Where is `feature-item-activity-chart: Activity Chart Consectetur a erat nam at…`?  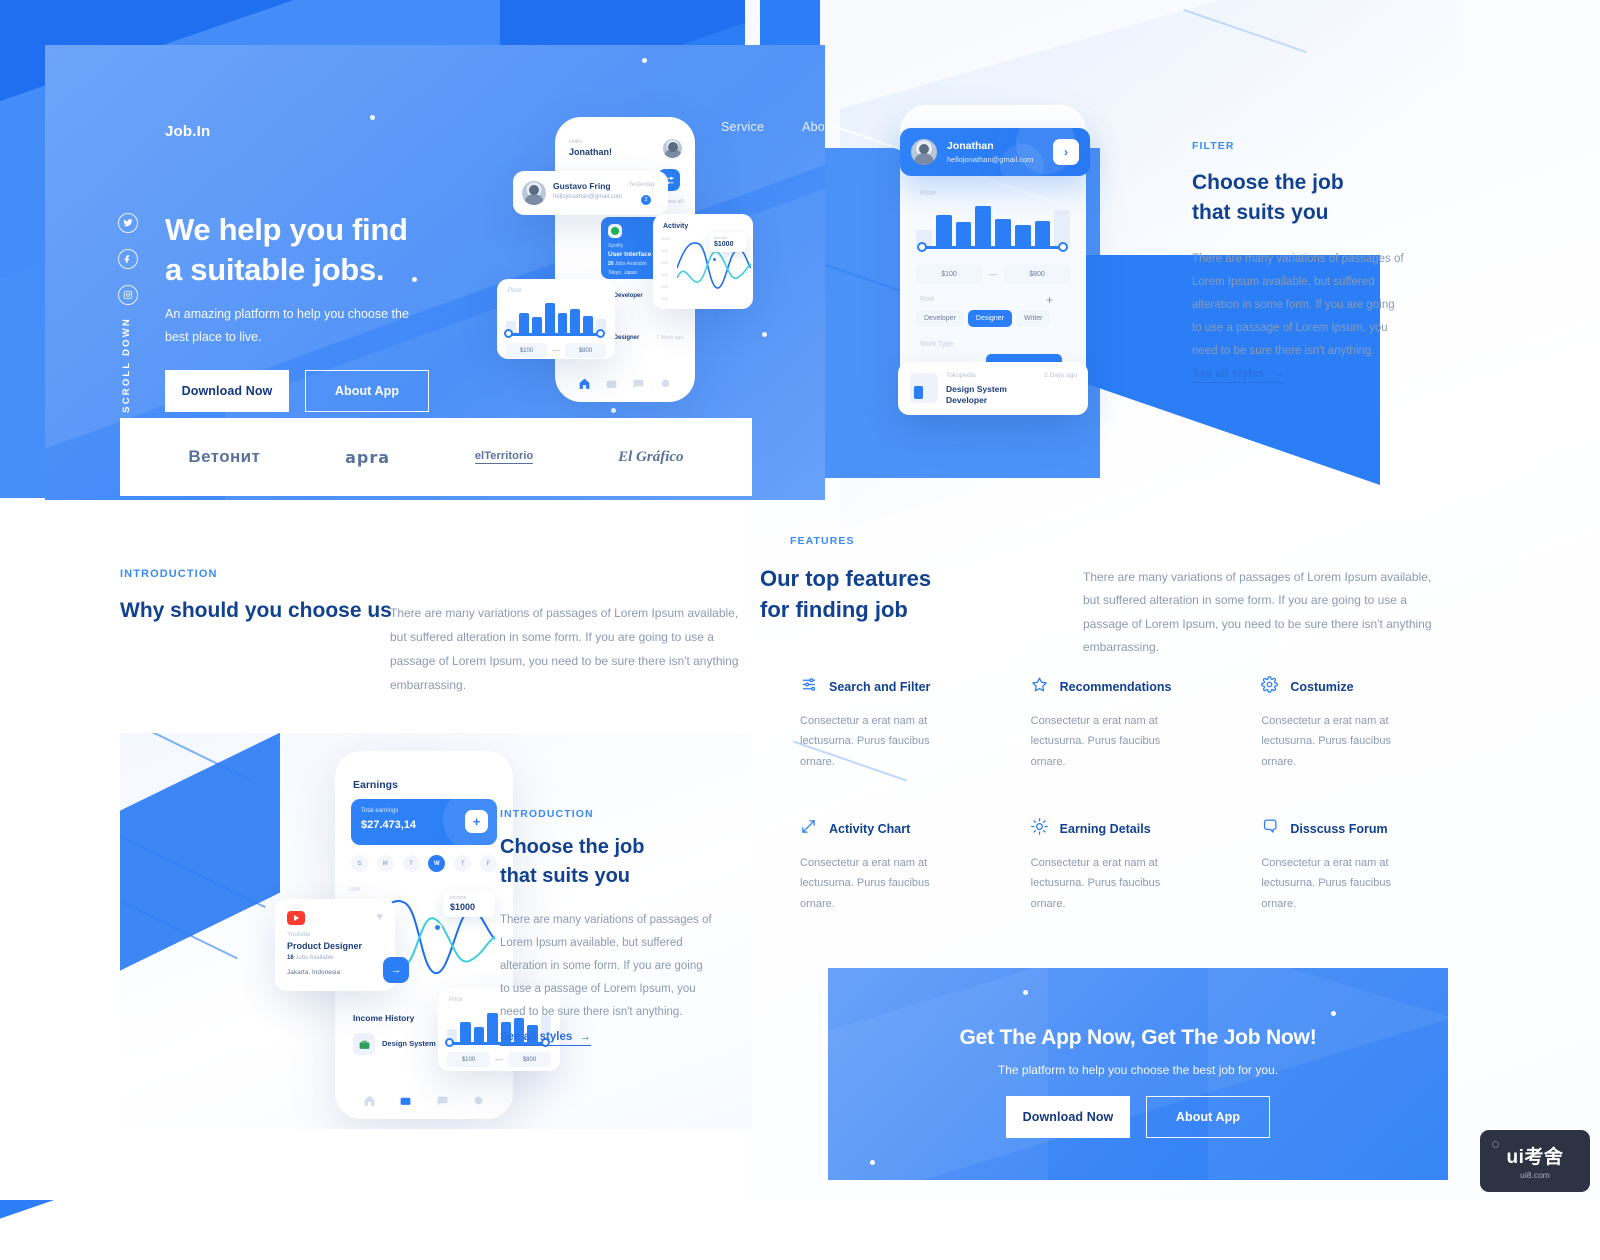
feature-item-activity-chart: Activity Chart Consectetur a erat nam at… is located at coordinates (899, 866).